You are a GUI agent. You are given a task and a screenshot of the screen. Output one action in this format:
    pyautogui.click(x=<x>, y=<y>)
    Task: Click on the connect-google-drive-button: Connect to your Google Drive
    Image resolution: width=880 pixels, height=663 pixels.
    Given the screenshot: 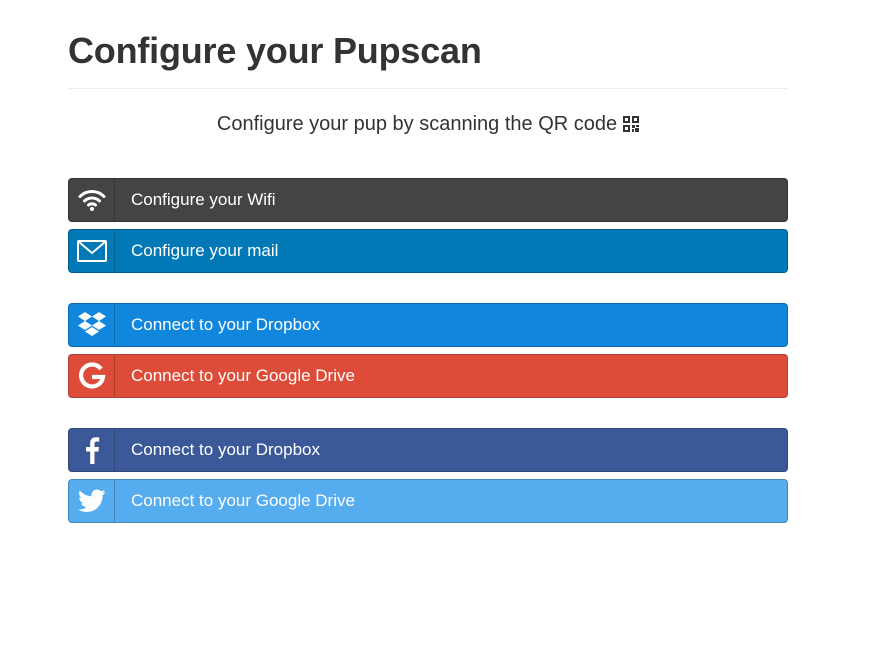 What is the action you would take?
    pyautogui.click(x=428, y=376)
    